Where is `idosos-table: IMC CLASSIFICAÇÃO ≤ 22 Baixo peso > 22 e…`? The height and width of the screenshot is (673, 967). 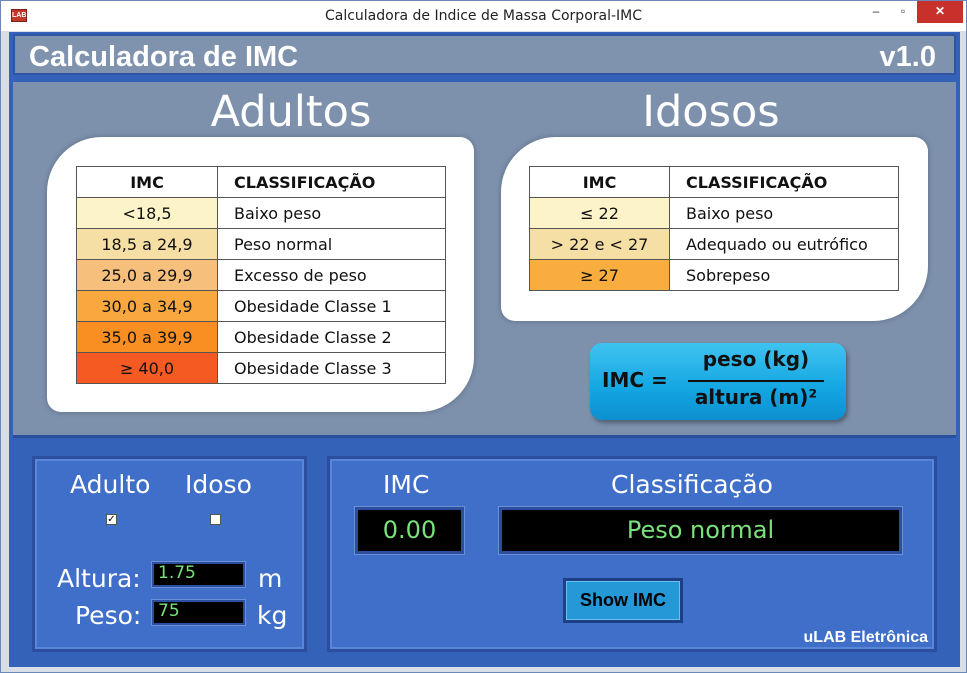
idosos-table: IMC CLASSIFICAÇÃO ≤ 22 Baixo peso > 22 e… is located at coordinates (714, 228).